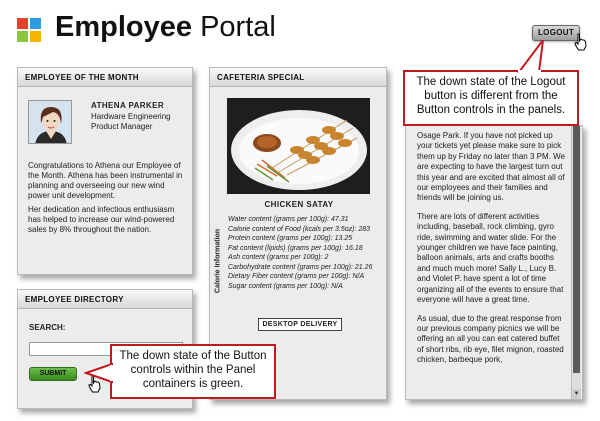 The height and width of the screenshot is (421, 600). Describe the element at coordinates (576, 394) in the screenshot. I see `scroll-down-arrow-icon: ▼` at that location.